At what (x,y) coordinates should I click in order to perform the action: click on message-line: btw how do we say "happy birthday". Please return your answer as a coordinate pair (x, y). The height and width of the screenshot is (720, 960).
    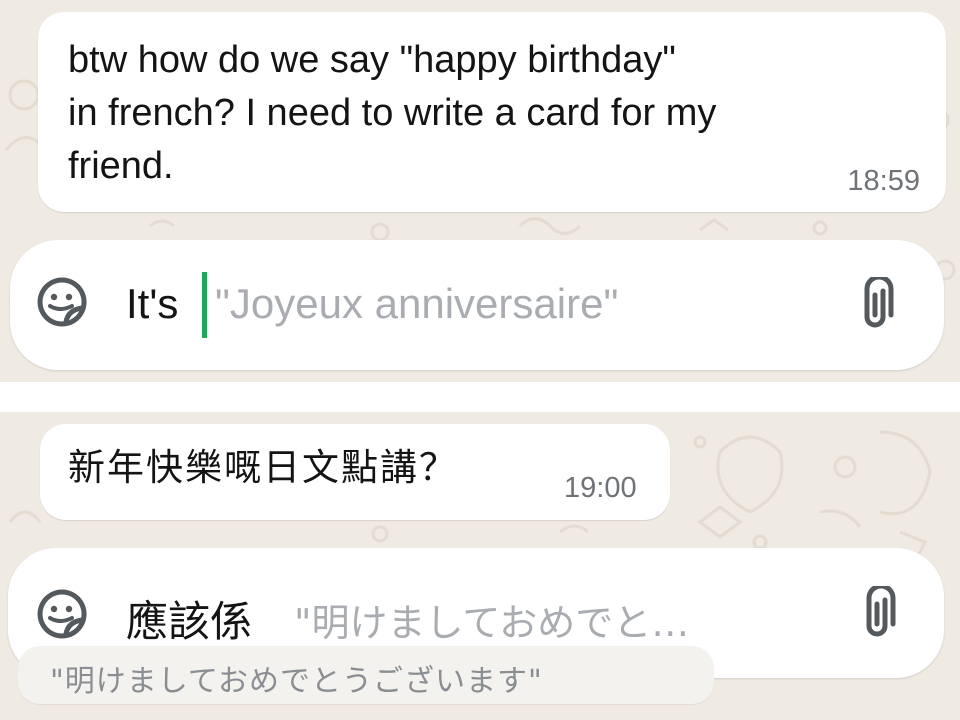
    Looking at the image, I should click on (372, 60).